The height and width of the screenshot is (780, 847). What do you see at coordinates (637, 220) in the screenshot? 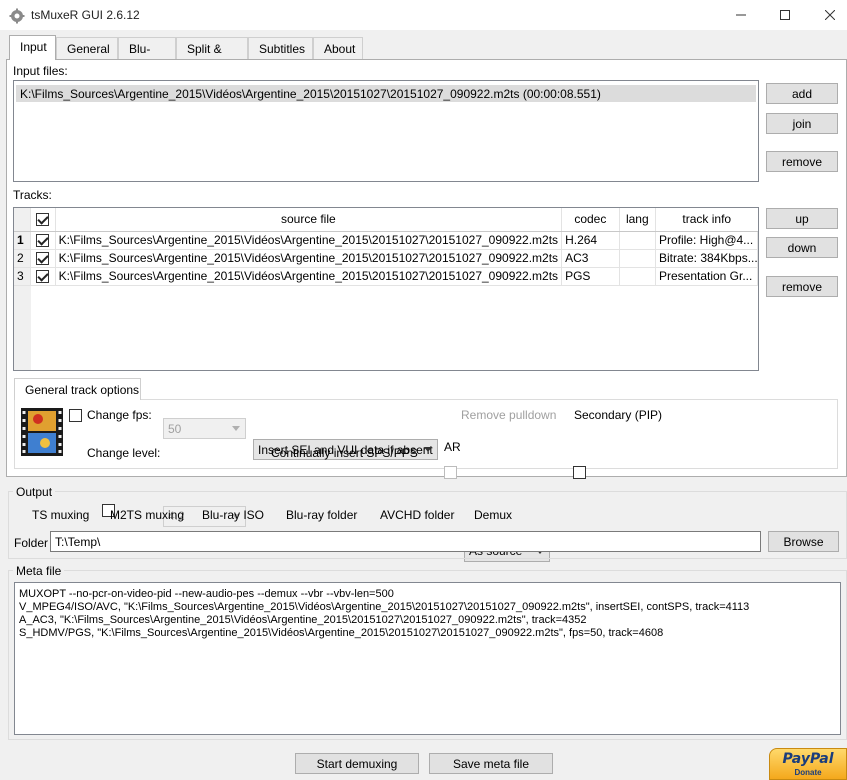
I see `header-lang: lang` at bounding box center [637, 220].